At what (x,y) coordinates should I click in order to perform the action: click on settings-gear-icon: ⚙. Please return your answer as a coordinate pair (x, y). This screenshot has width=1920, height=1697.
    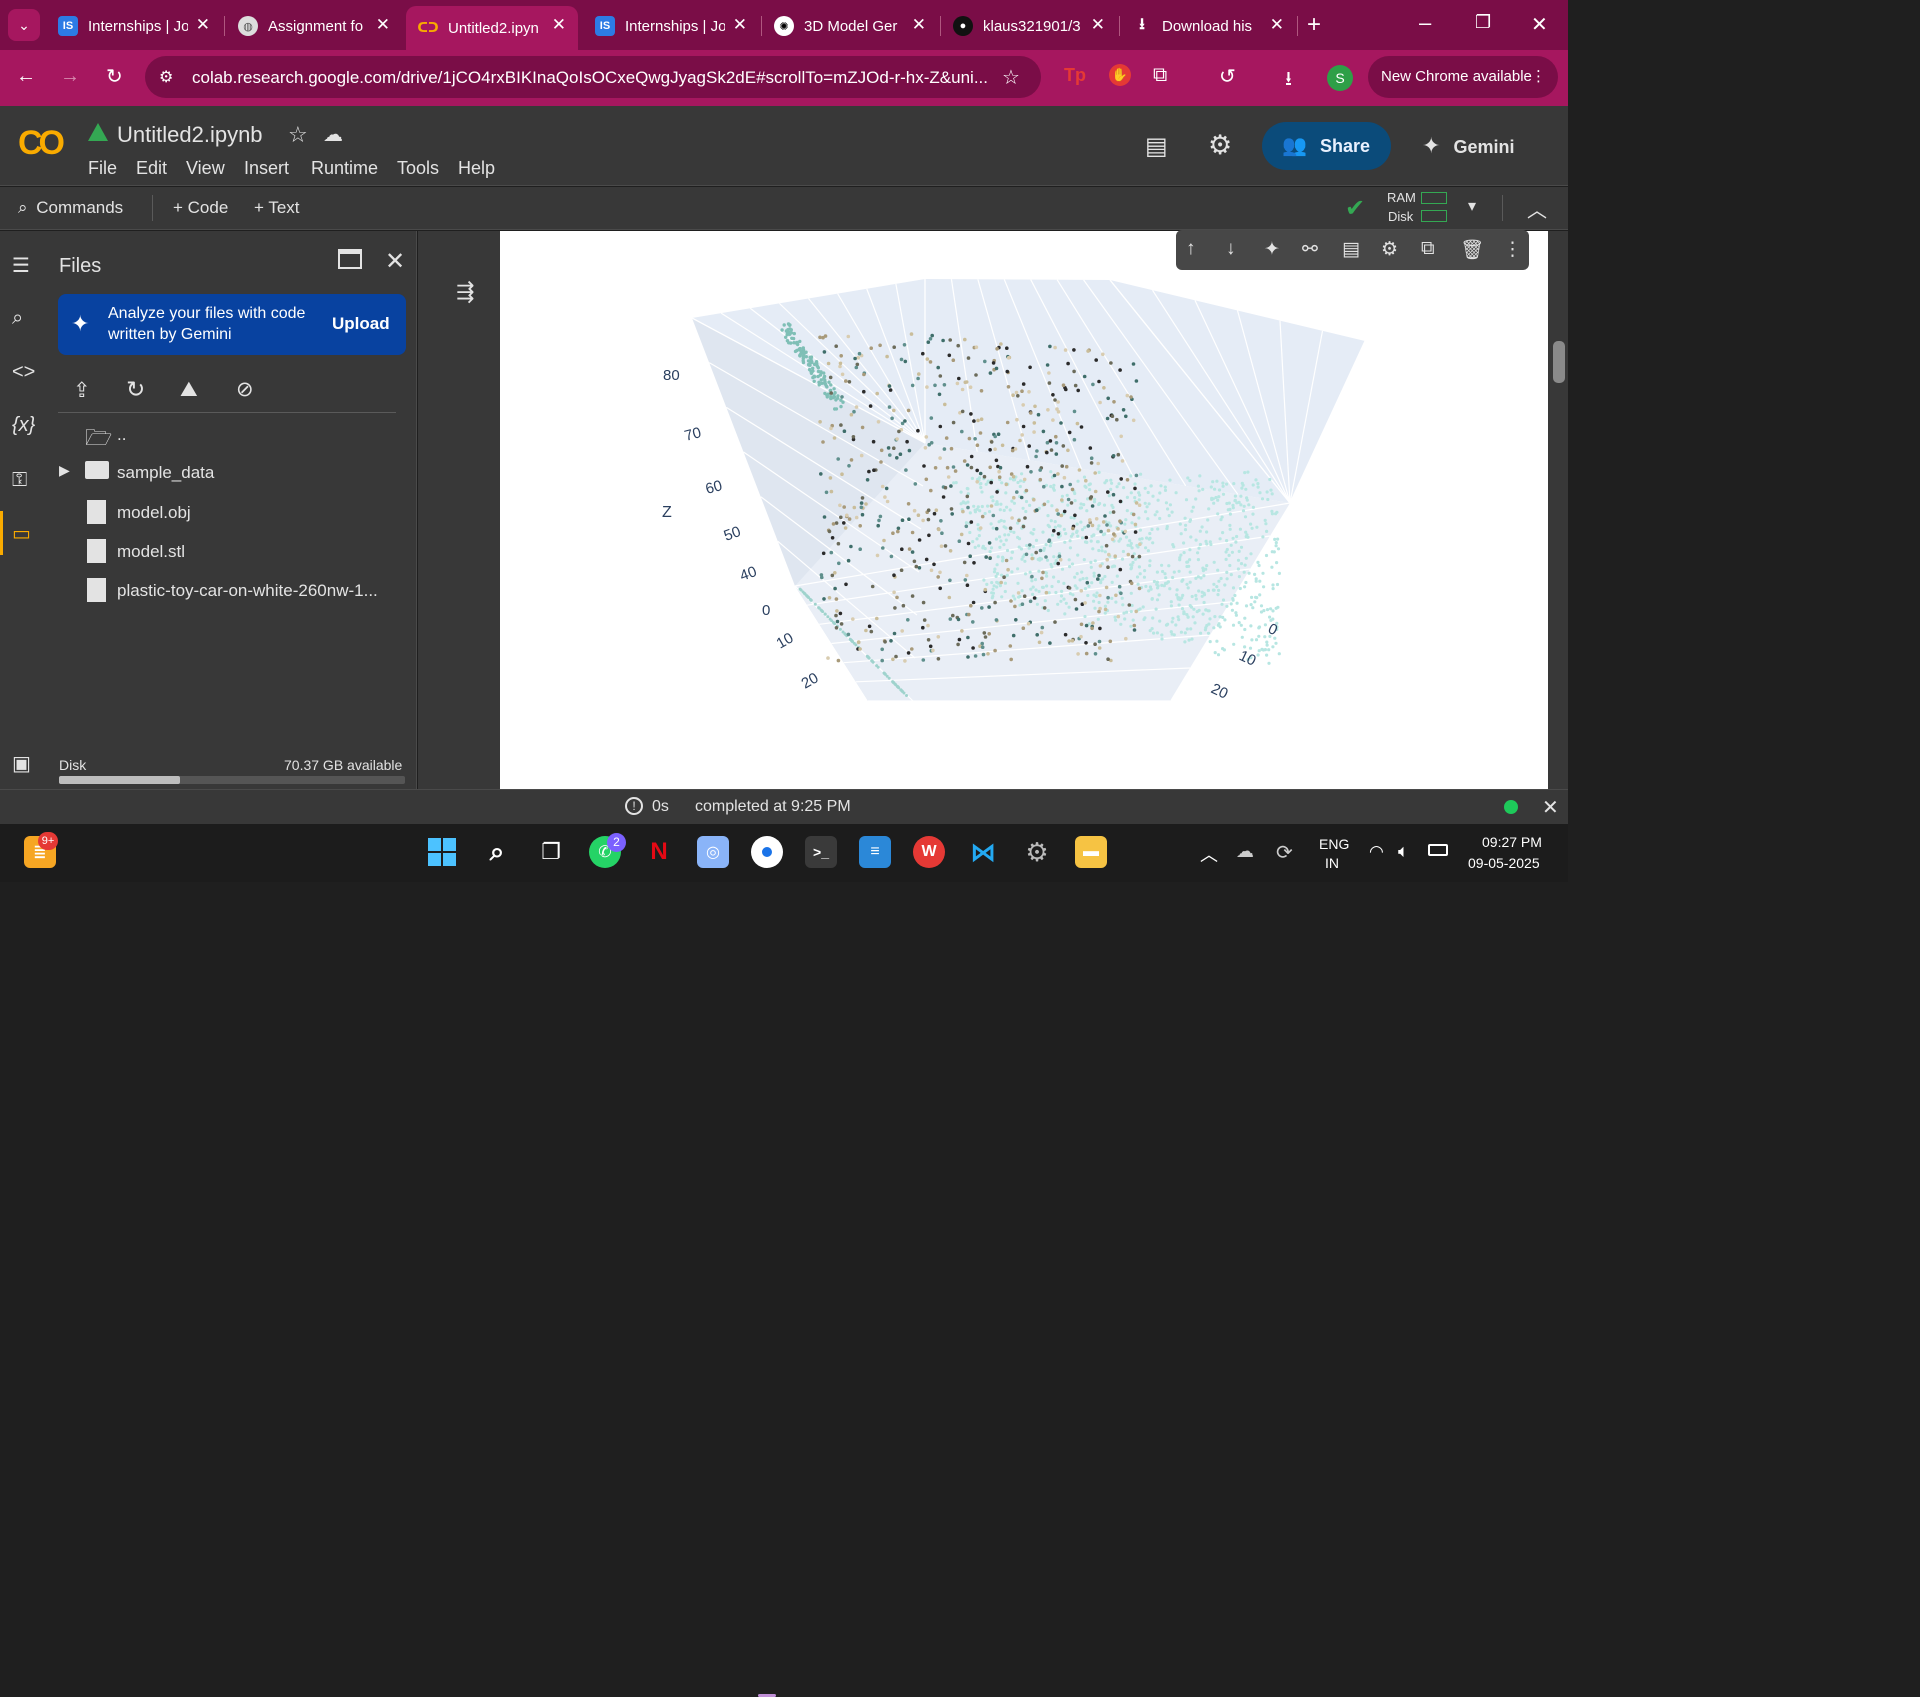
    Looking at the image, I should click on (1220, 145).